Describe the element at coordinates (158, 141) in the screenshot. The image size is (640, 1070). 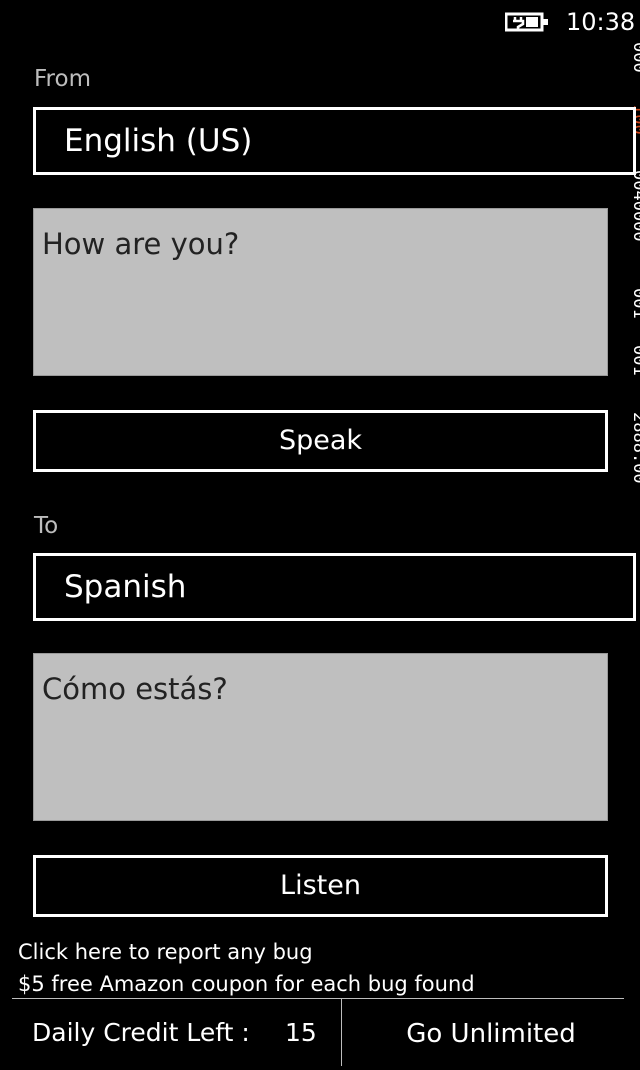
I see `from-language-value: English (US)` at that location.